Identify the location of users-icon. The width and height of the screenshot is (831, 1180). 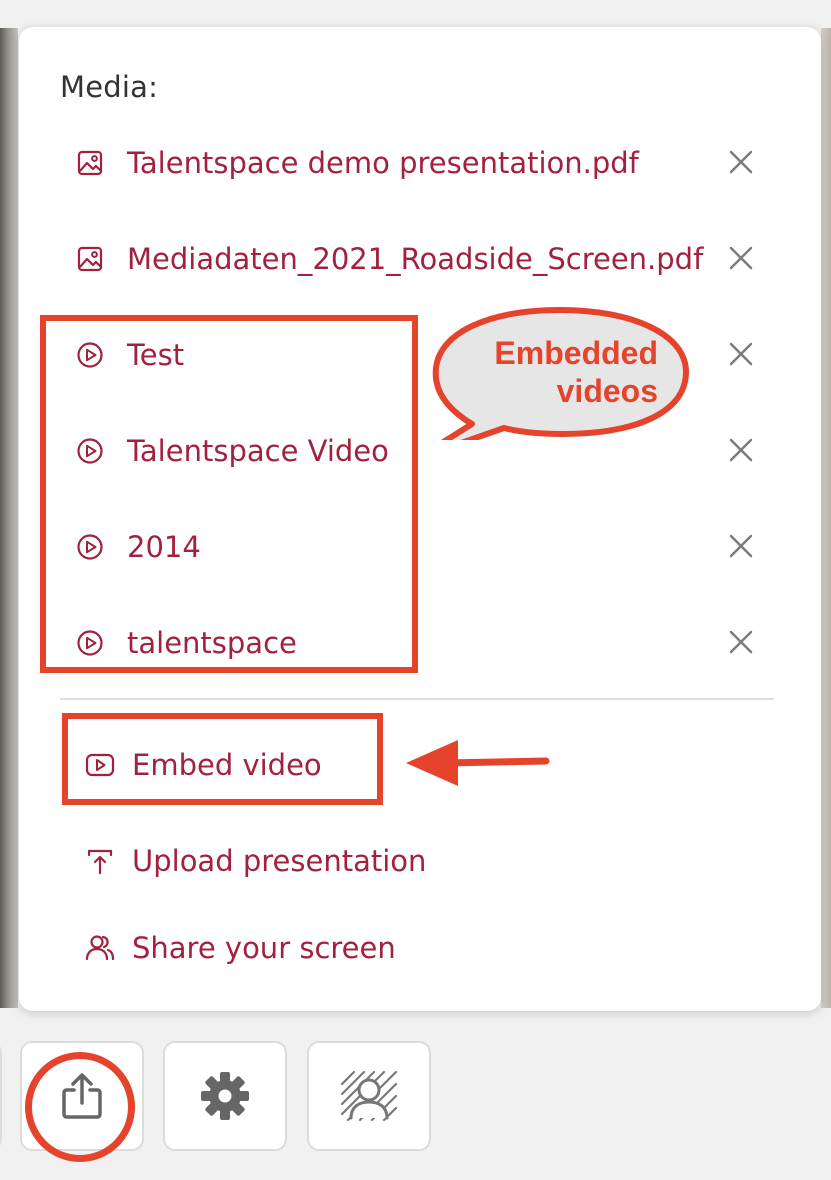
(100, 948).